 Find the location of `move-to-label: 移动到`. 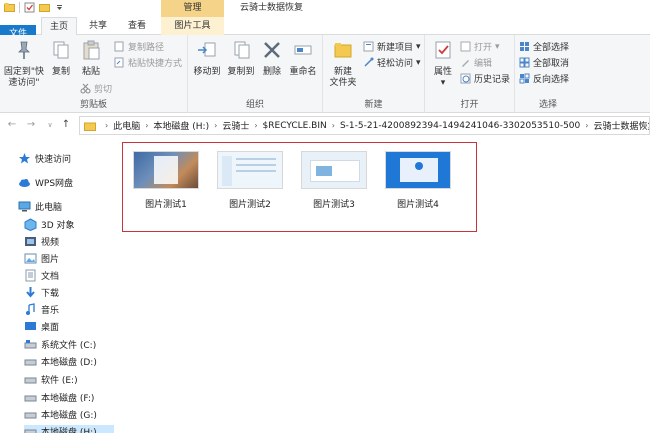

move-to-label: 移动到 is located at coordinates (207, 72).